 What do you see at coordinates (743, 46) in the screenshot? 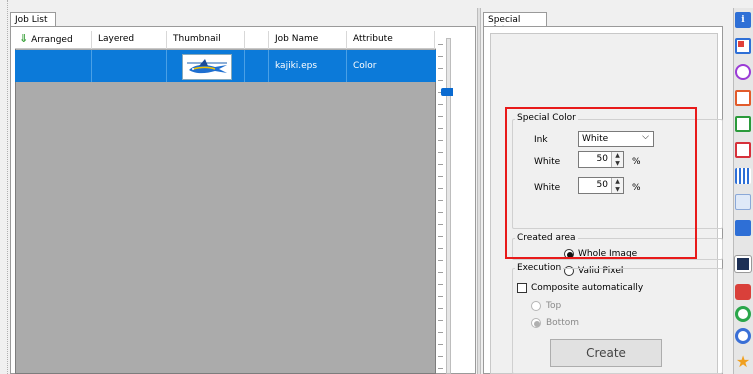
I see `layout-icon` at bounding box center [743, 46].